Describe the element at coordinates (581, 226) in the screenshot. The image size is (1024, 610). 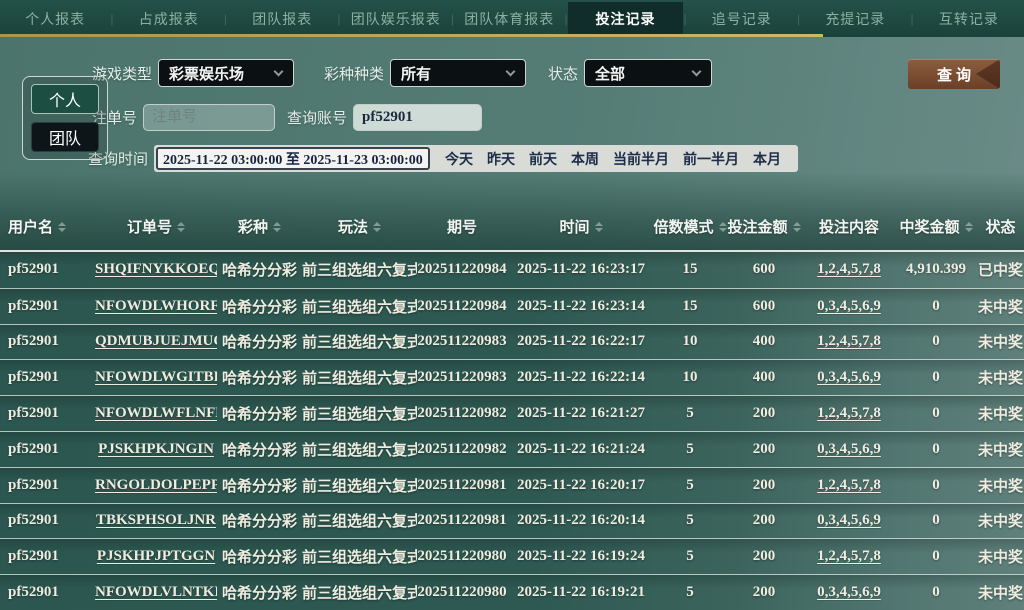
I see `column-header: 时间` at that location.